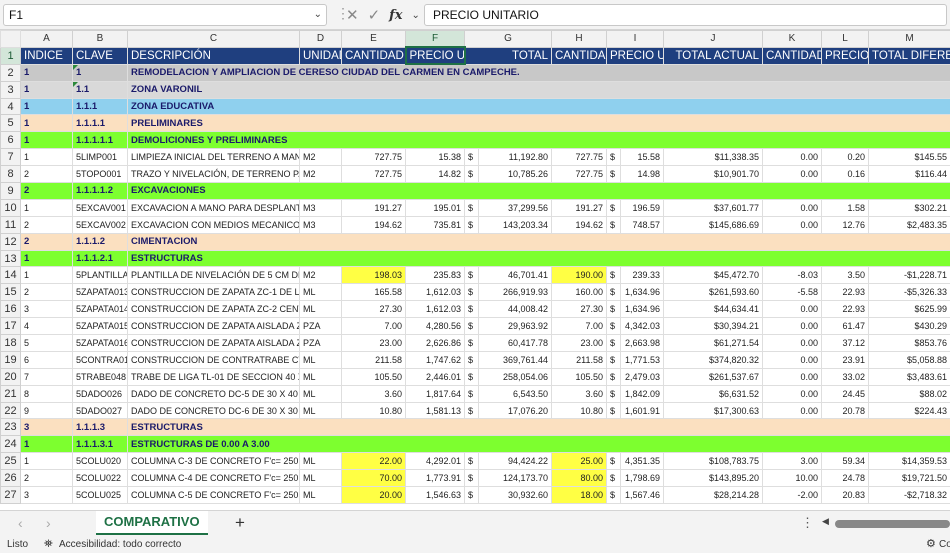 The image size is (950, 553). I want to click on table-cell: 0.20, so click(845, 157).